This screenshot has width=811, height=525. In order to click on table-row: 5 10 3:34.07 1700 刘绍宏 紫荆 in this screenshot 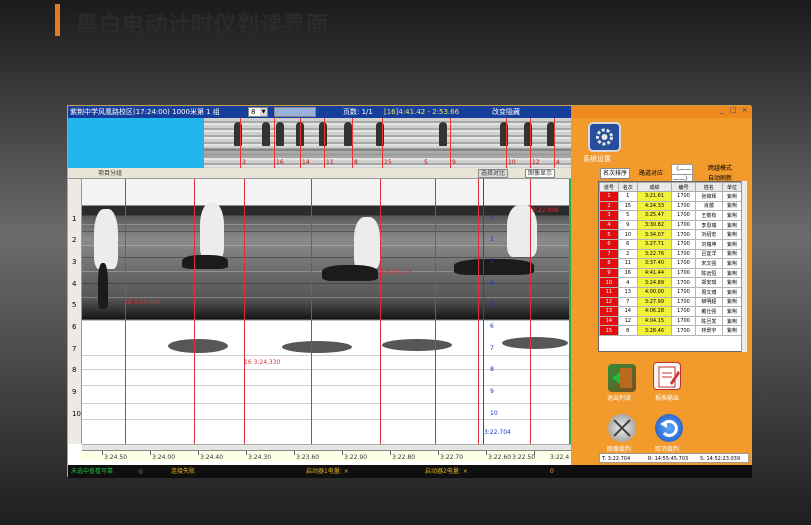, I will do `click(670, 234)`.